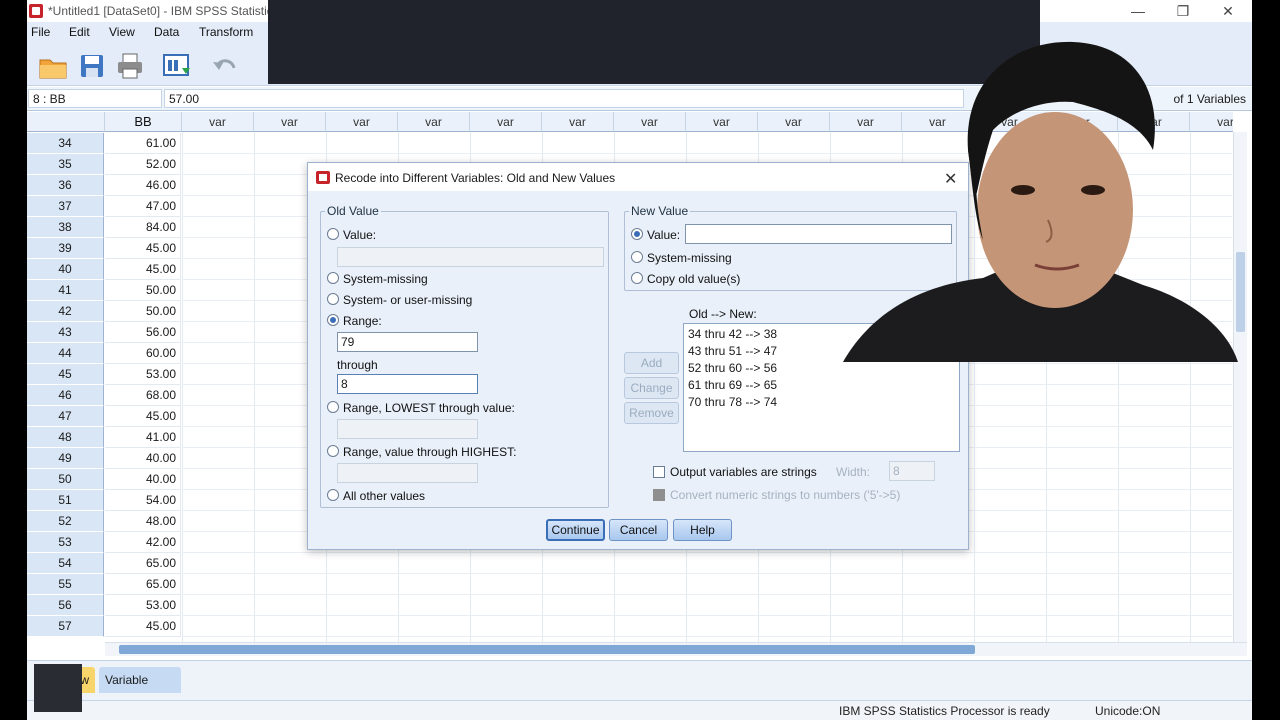 This screenshot has width=1280, height=720. What do you see at coordinates (659, 495) in the screenshot?
I see `convert-numeric-checkbox` at bounding box center [659, 495].